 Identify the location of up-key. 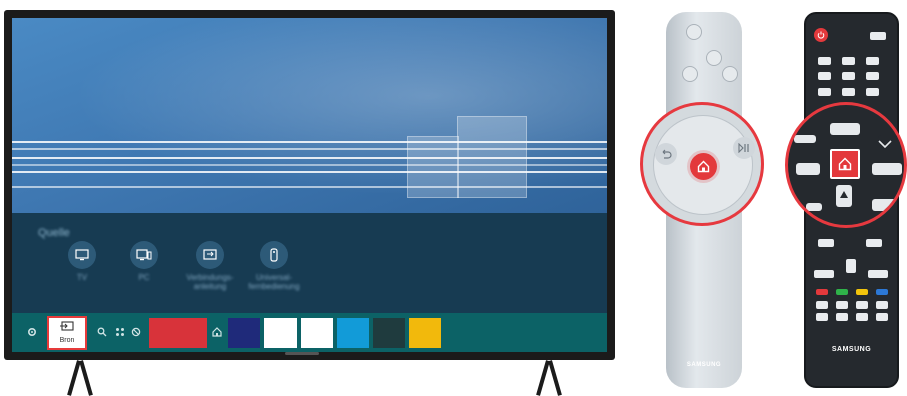
(844, 196).